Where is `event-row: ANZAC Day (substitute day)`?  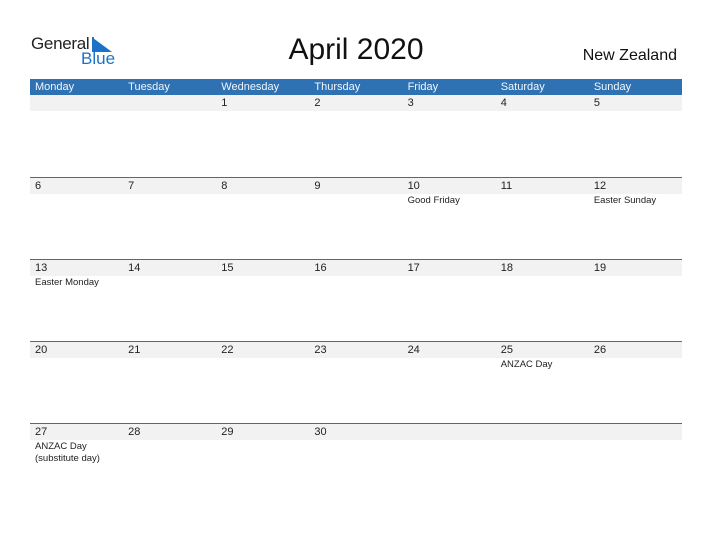 event-row: ANZAC Day (substitute day) is located at coordinates (356, 452).